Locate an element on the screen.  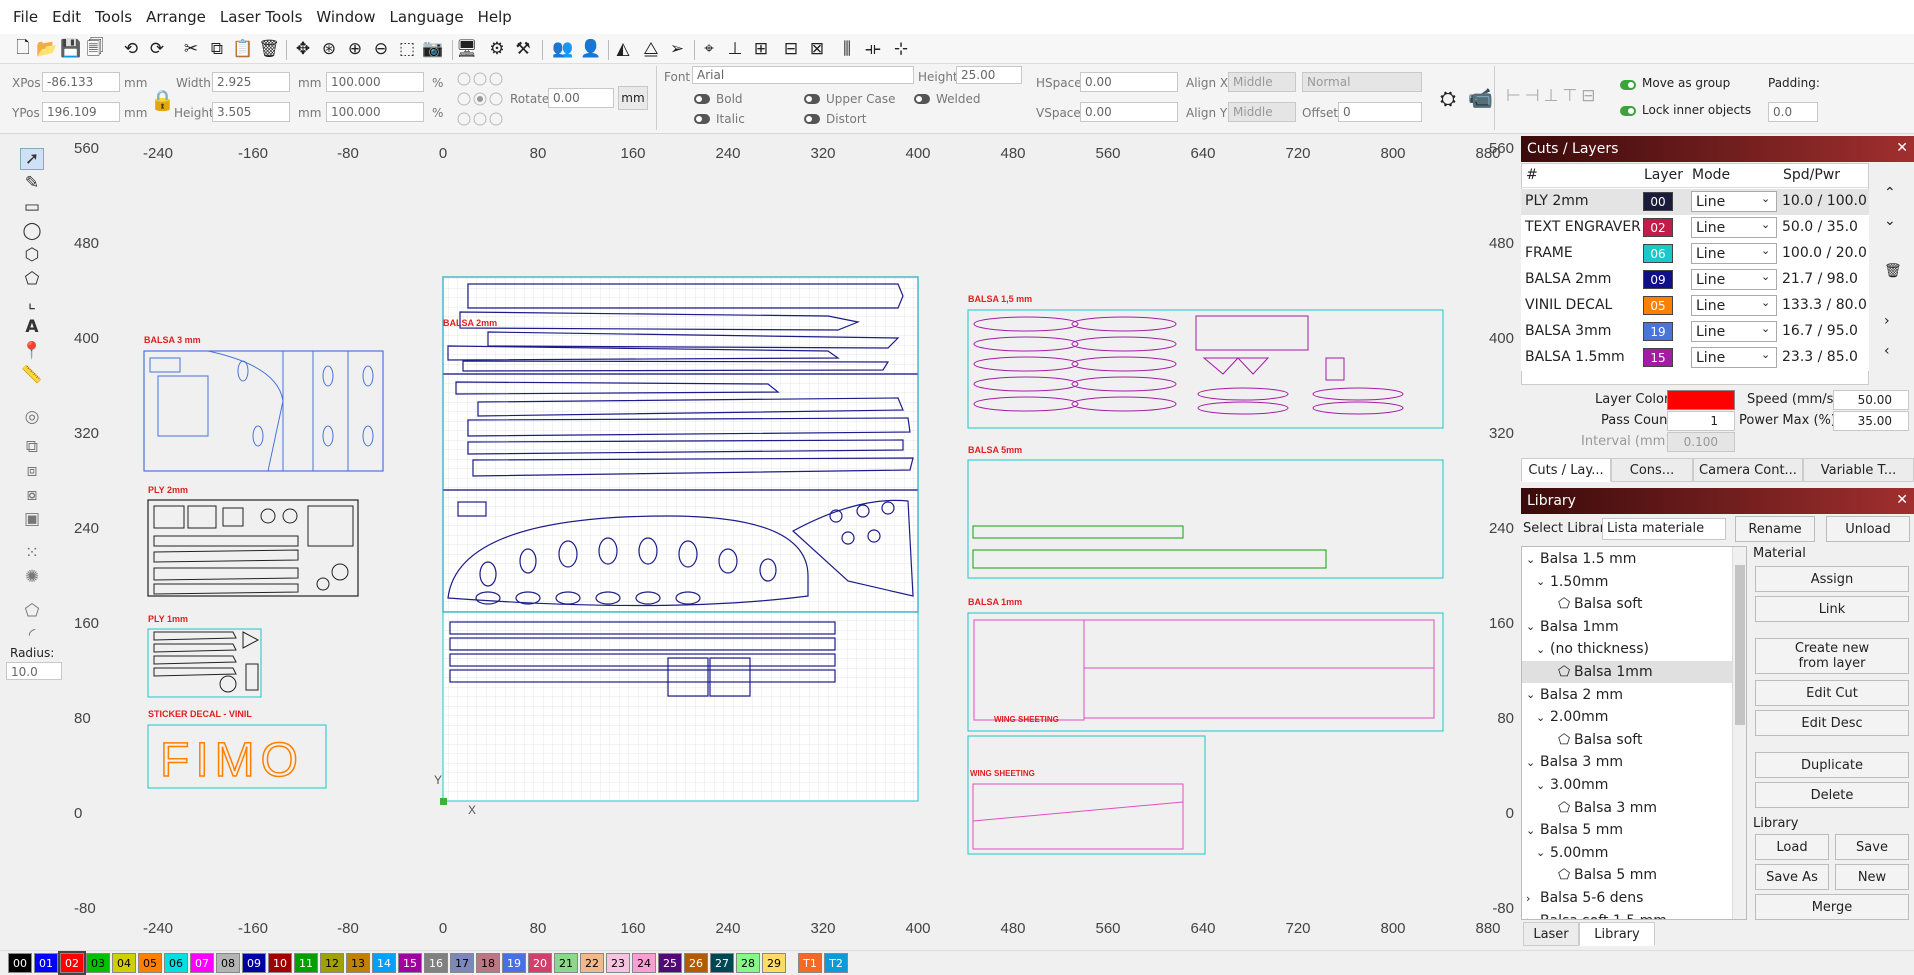
offset-field: 0 is located at coordinates (1380, 112).